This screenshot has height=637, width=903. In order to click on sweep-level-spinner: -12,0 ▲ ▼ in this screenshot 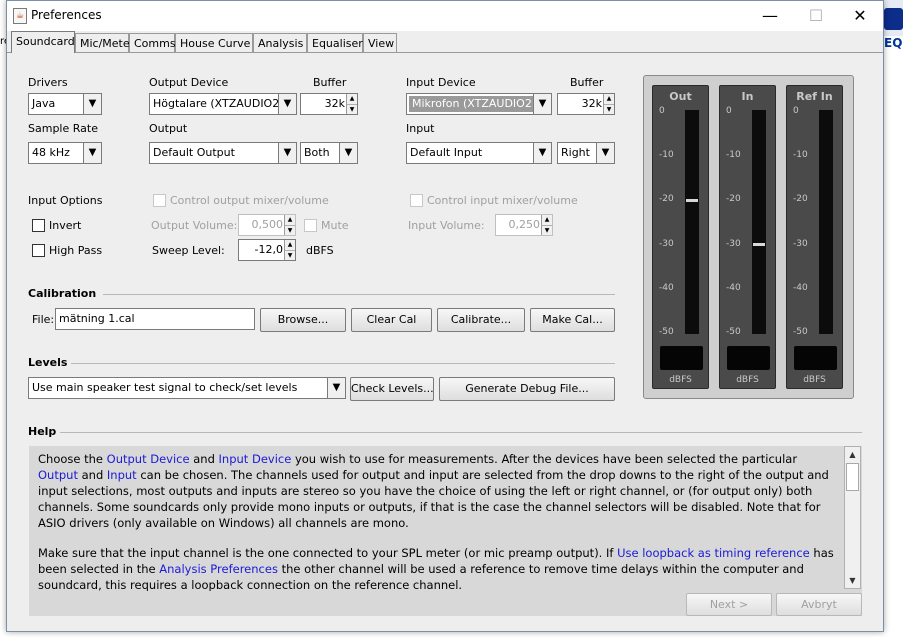, I will do `click(267, 250)`.